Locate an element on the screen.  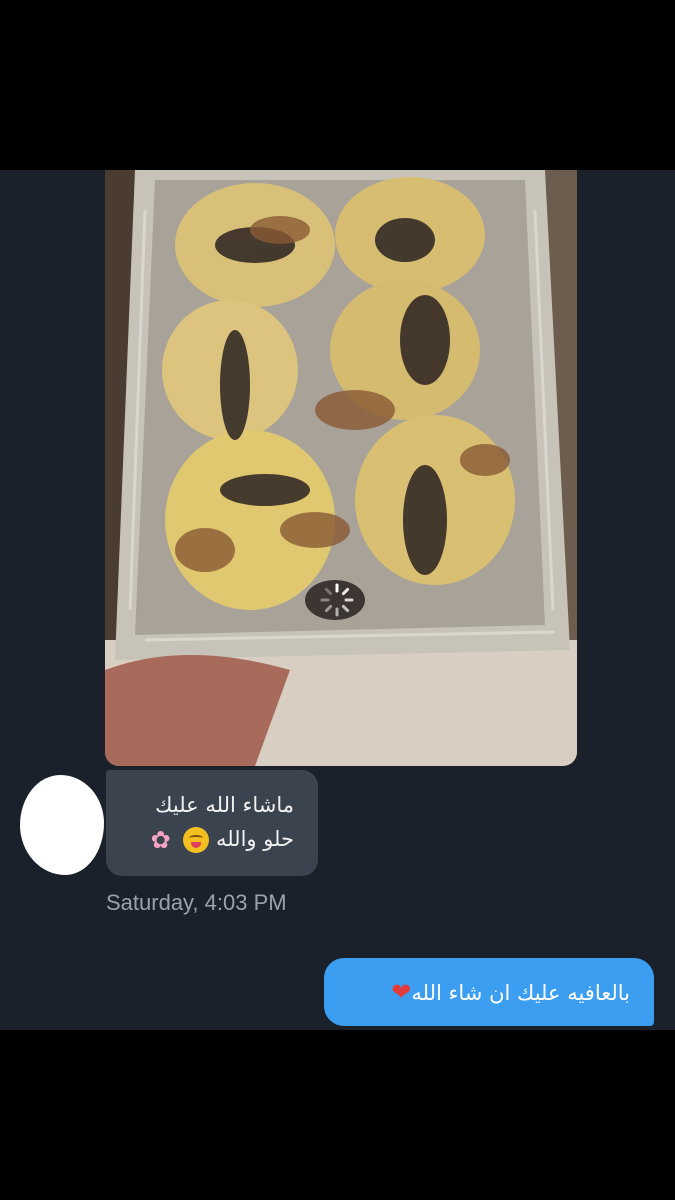
incoming-message-line2-row: حلو والله ✿ is located at coordinates (200, 839).